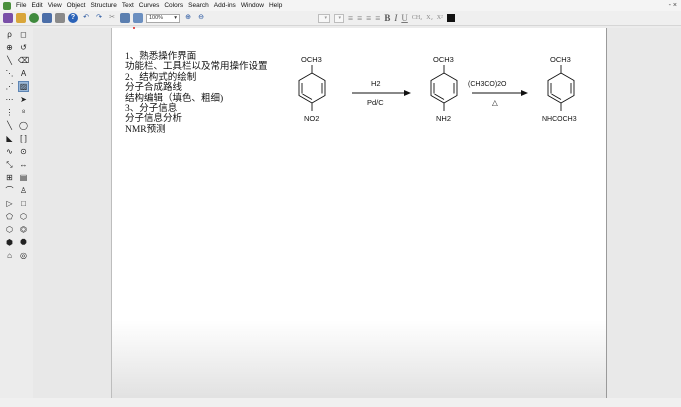 Image resolution: width=681 pixels, height=407 pixels. I want to click on rotate-icon: ↺, so click(23, 47).